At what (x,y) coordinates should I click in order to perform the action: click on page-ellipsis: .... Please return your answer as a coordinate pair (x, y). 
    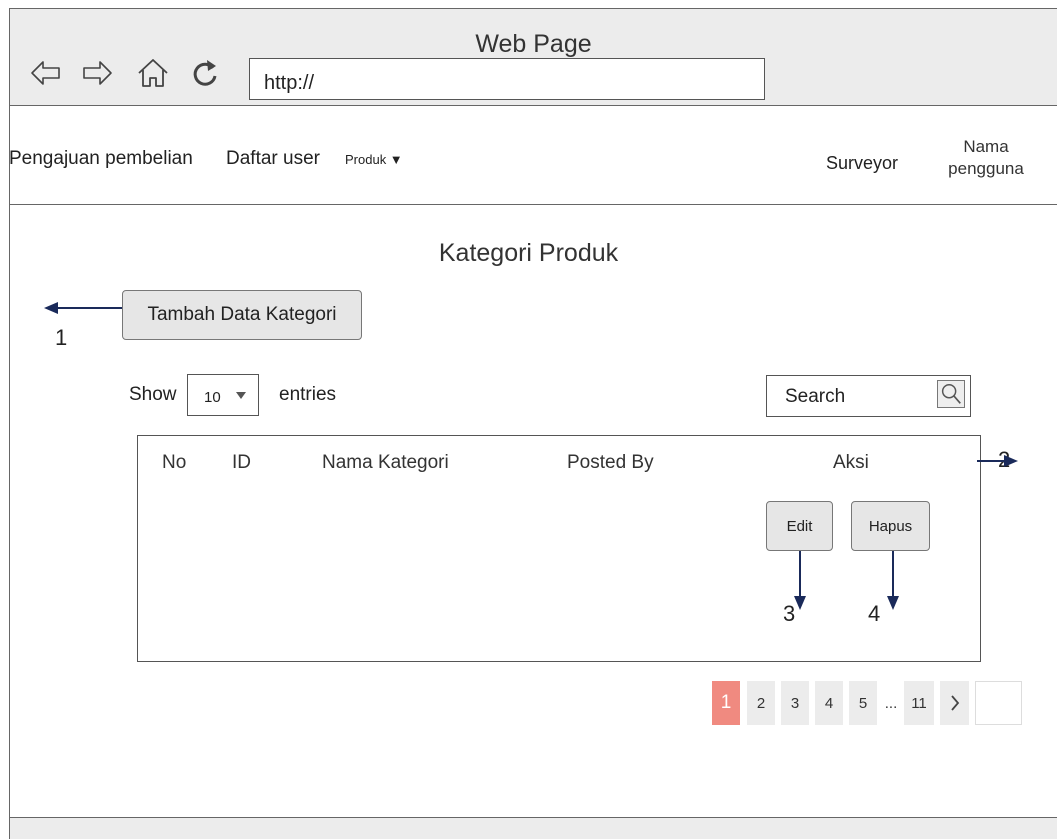
    Looking at the image, I should click on (891, 703).